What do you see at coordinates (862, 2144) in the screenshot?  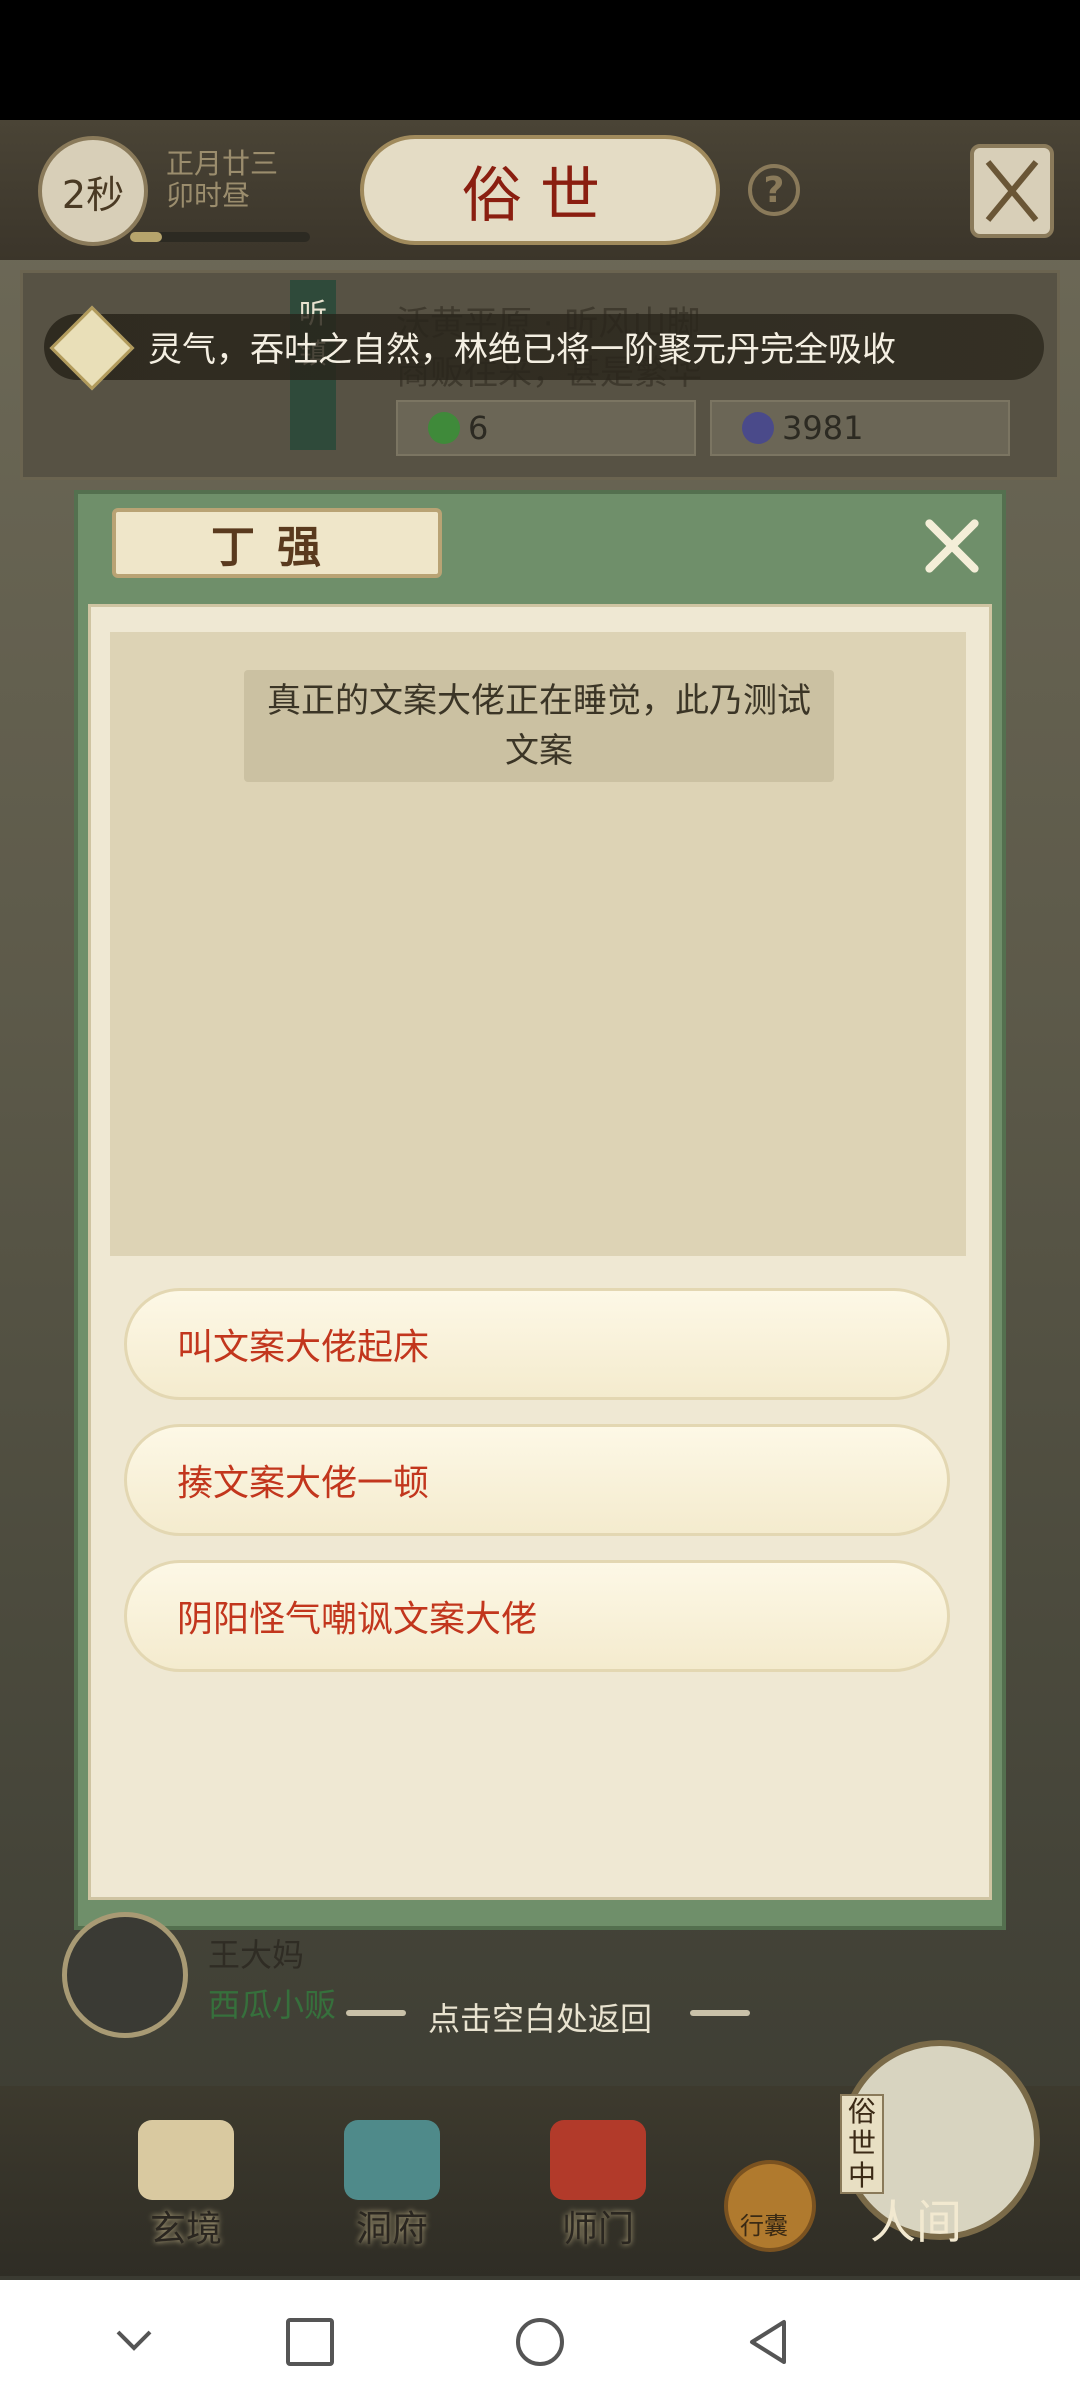 I see `current-world-tag: 俗世中` at bounding box center [862, 2144].